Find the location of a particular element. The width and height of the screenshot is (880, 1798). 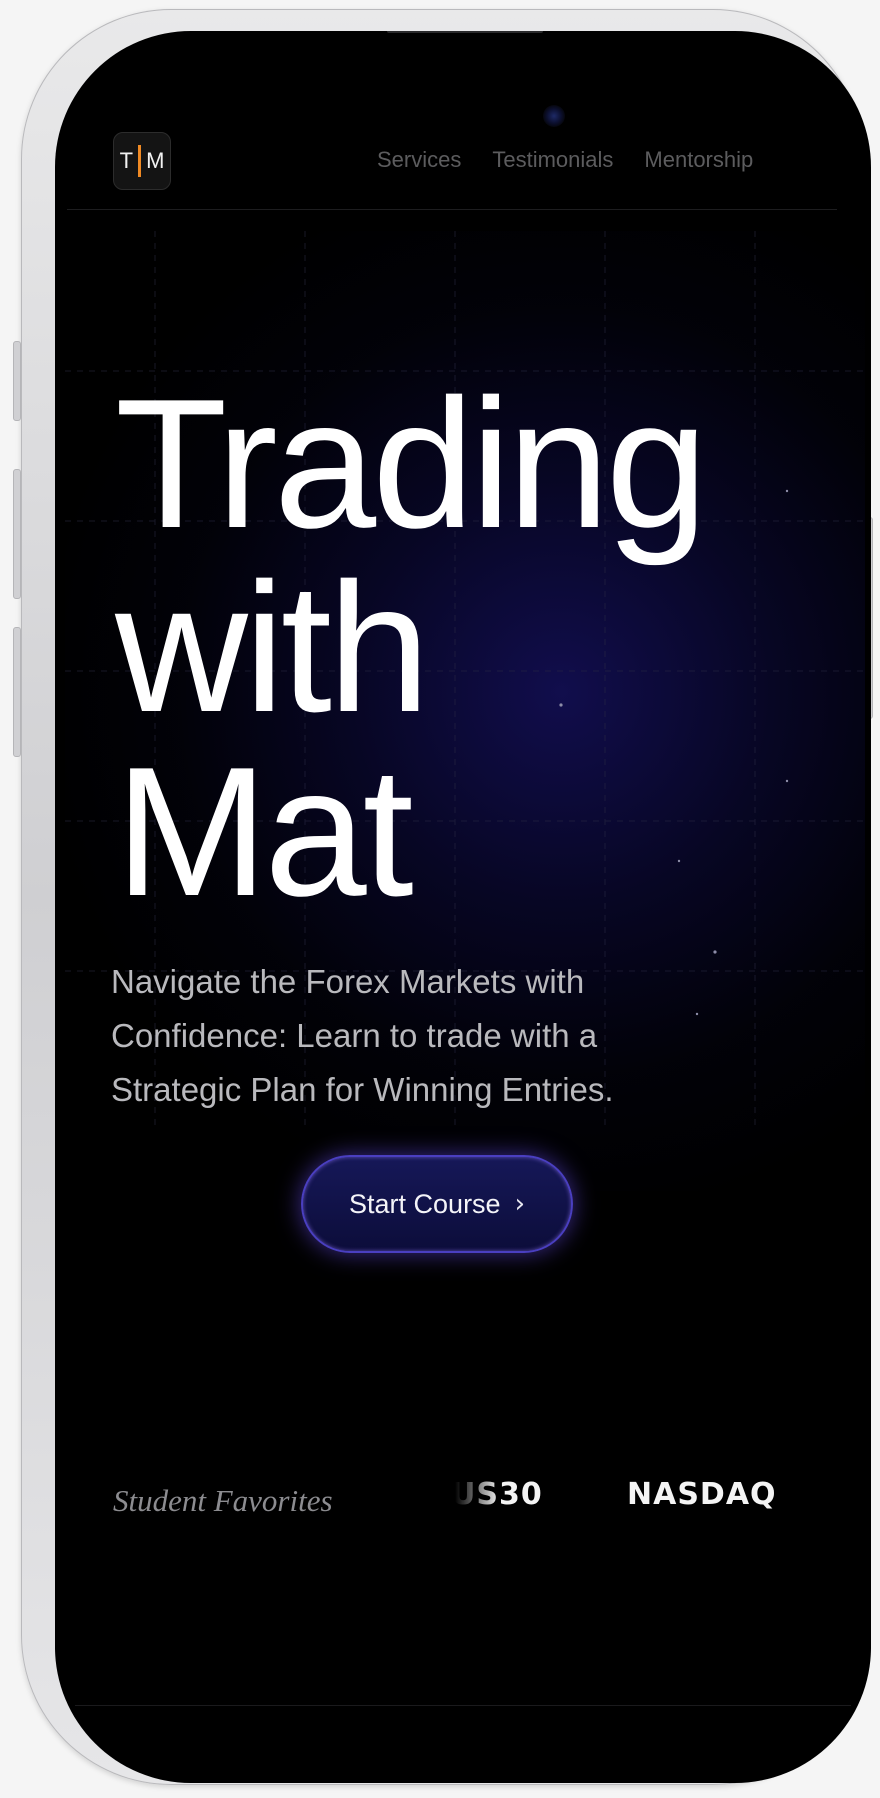

header-divider is located at coordinates (452, 209).